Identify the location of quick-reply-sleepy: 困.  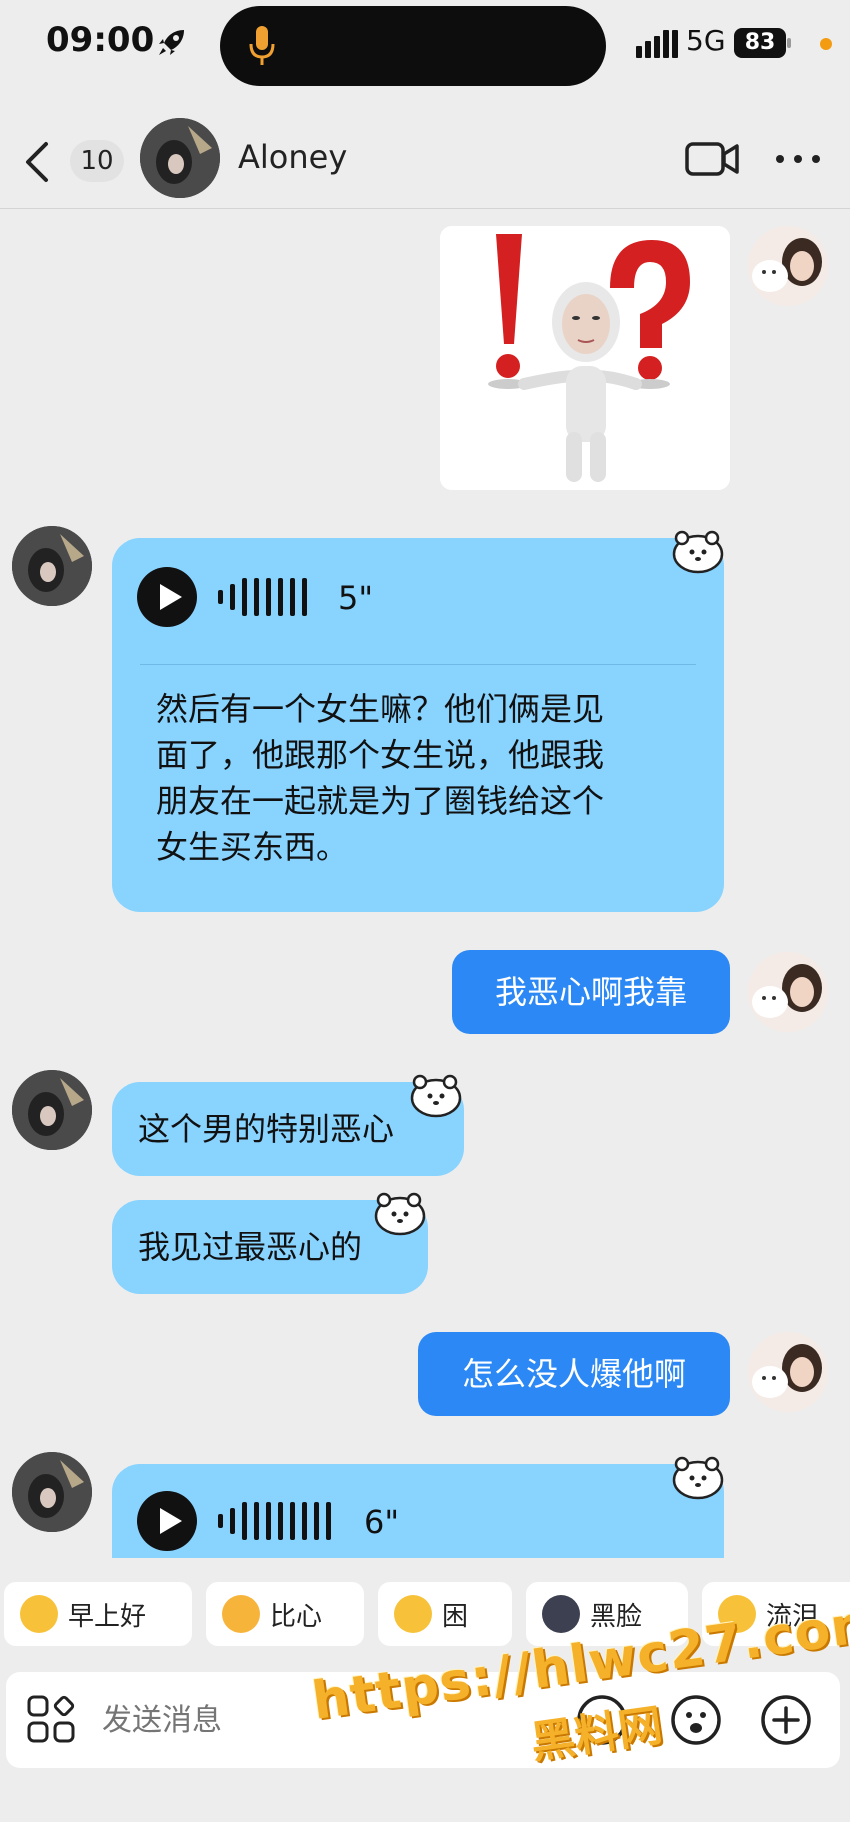
(445, 1614).